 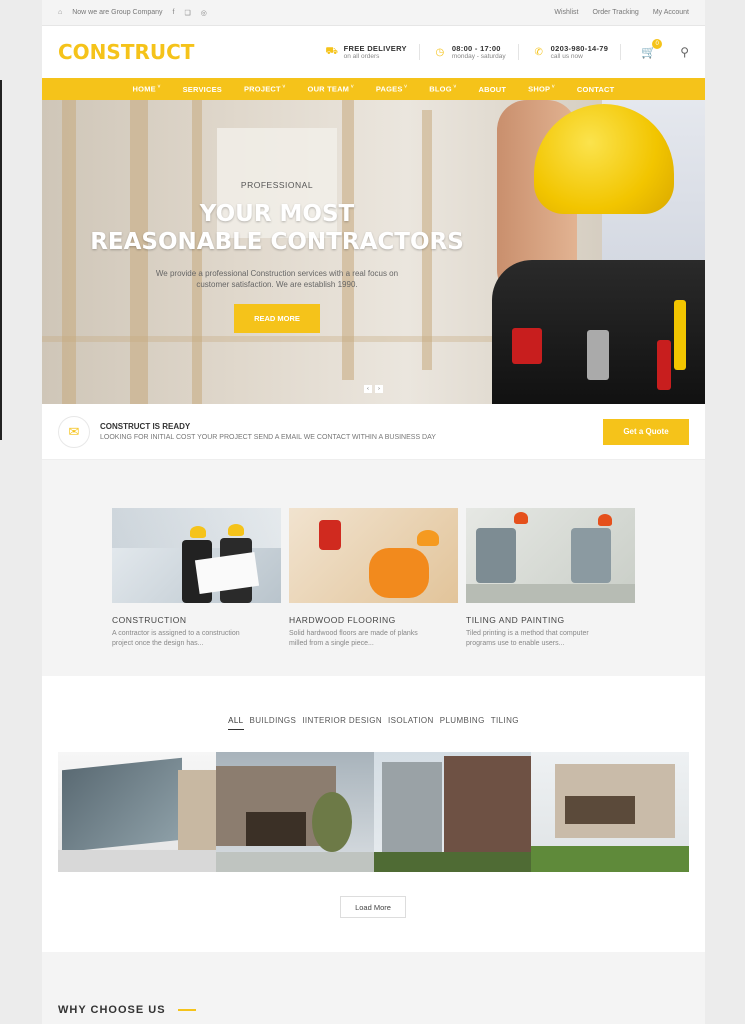 I want to click on tab-plumbing: PLUMBING, so click(x=462, y=723).